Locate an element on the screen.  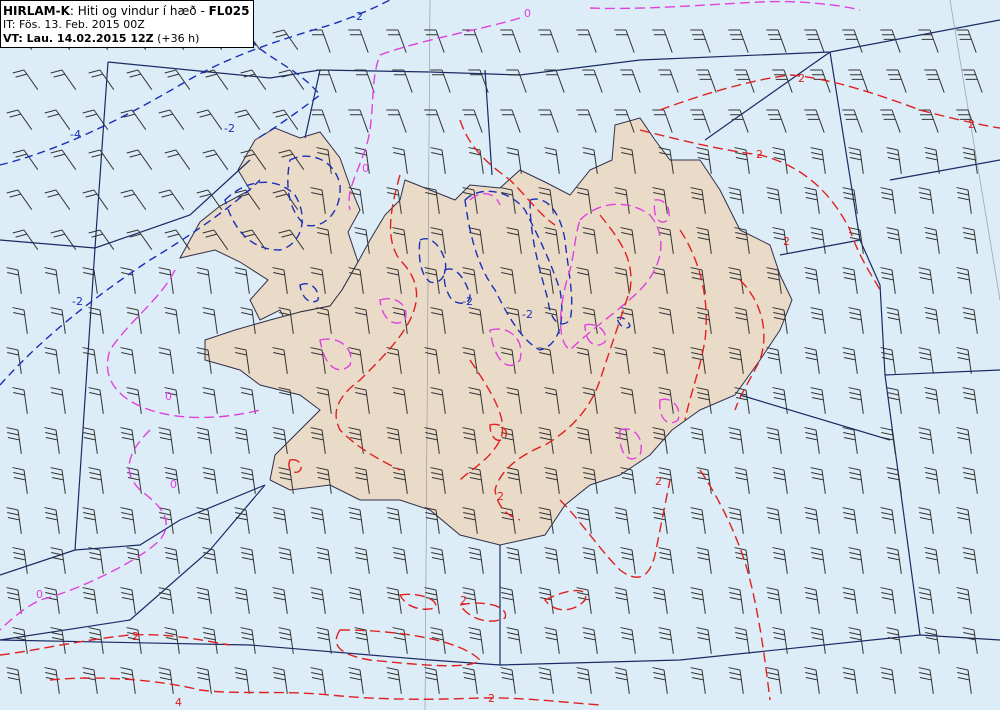
model-name: HIRLAM-K is located at coordinates (36, 11).